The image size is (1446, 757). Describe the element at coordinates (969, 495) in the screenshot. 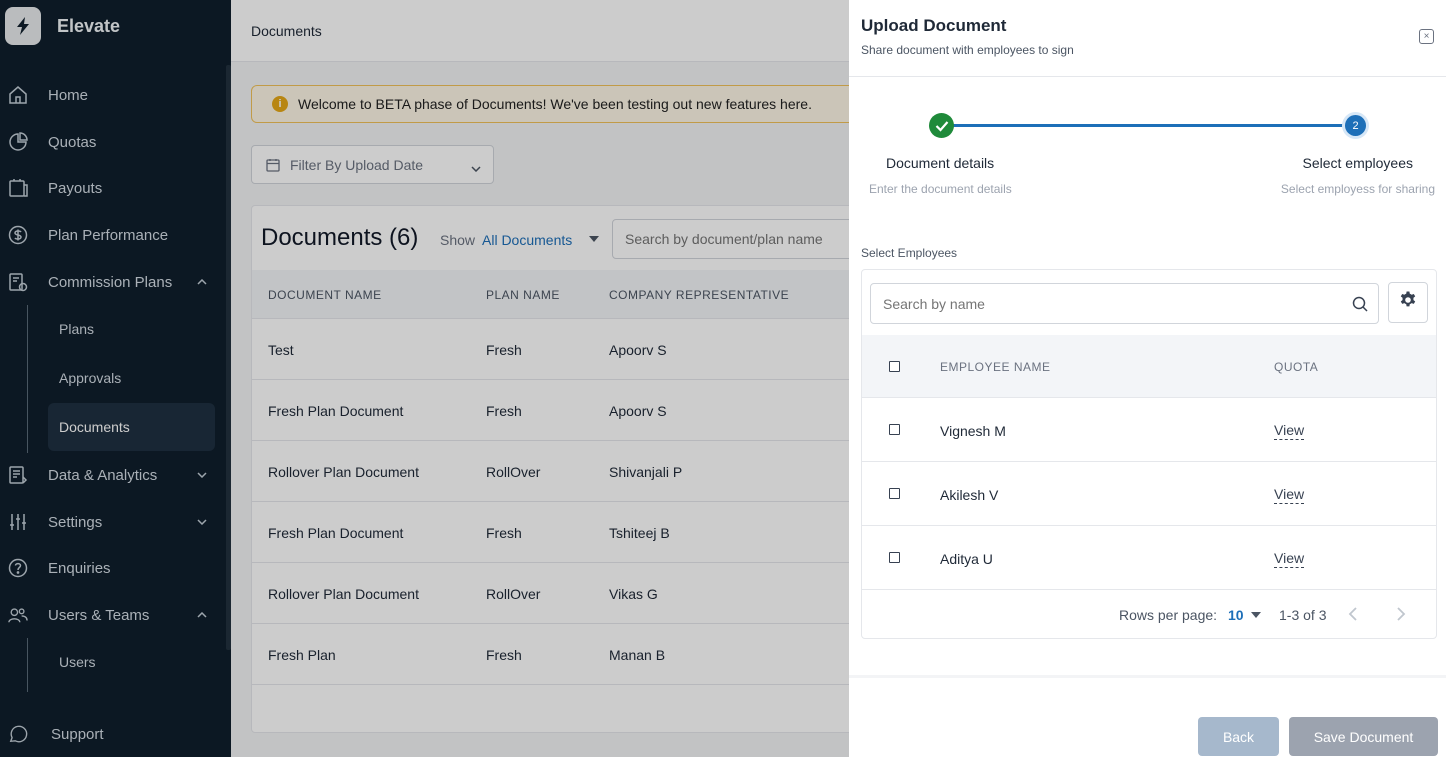

I see `employee-name: Akilesh V` at that location.